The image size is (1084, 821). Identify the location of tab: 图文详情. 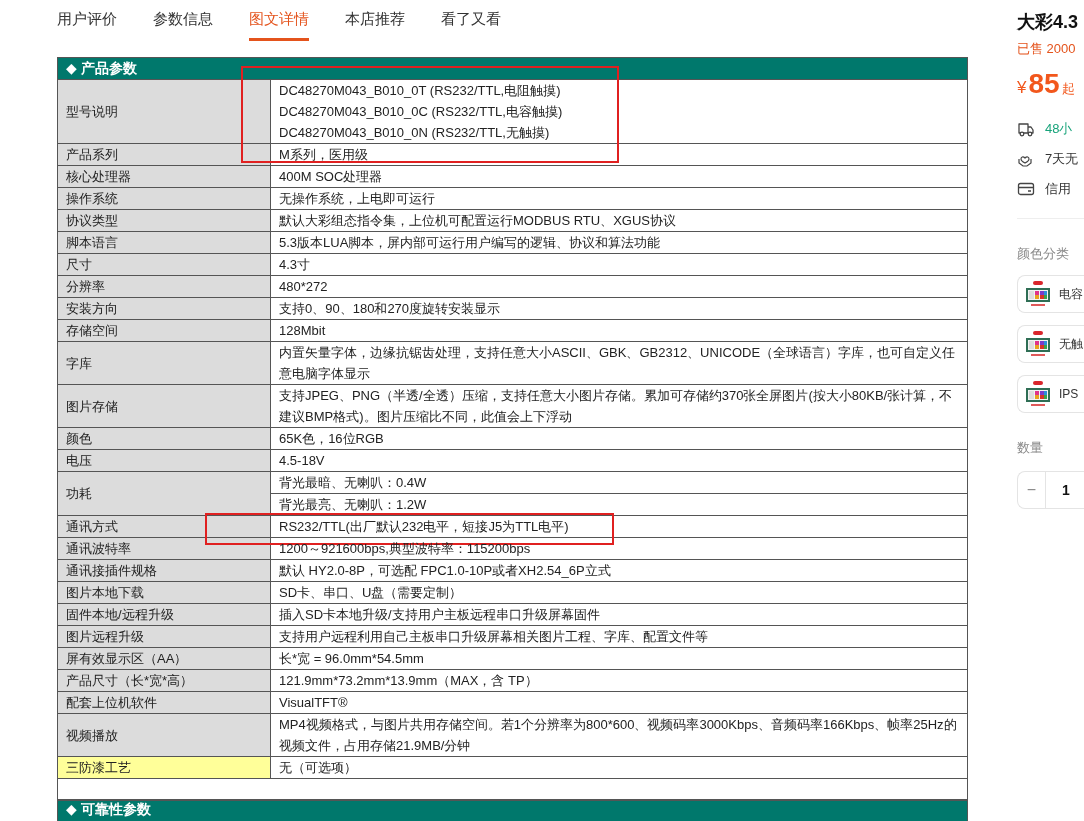
(279, 20).